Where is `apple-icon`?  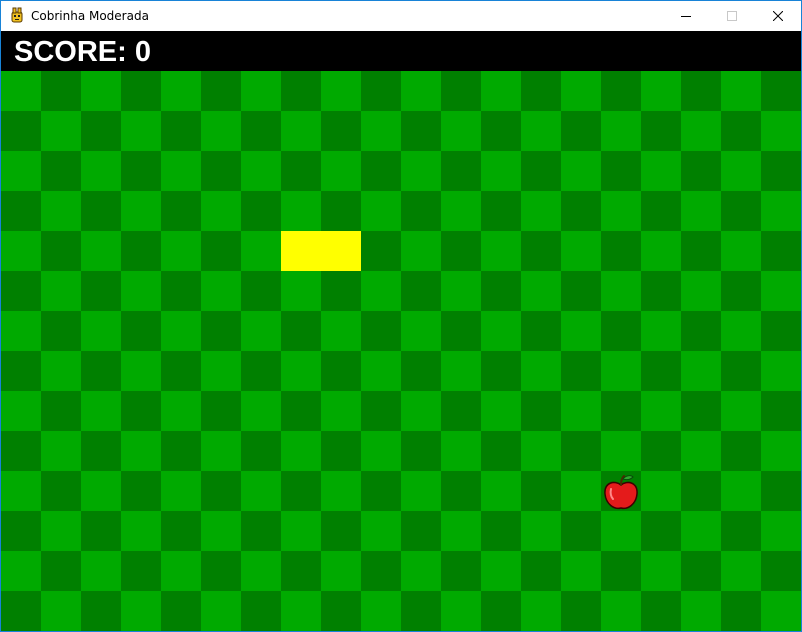 apple-icon is located at coordinates (621, 492).